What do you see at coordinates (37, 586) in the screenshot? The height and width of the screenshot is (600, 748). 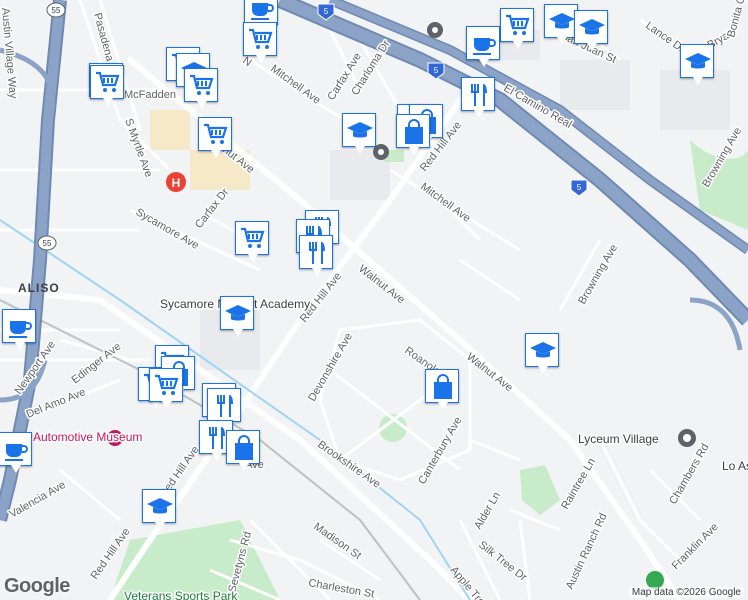 I see `google-logo: Google` at bounding box center [37, 586].